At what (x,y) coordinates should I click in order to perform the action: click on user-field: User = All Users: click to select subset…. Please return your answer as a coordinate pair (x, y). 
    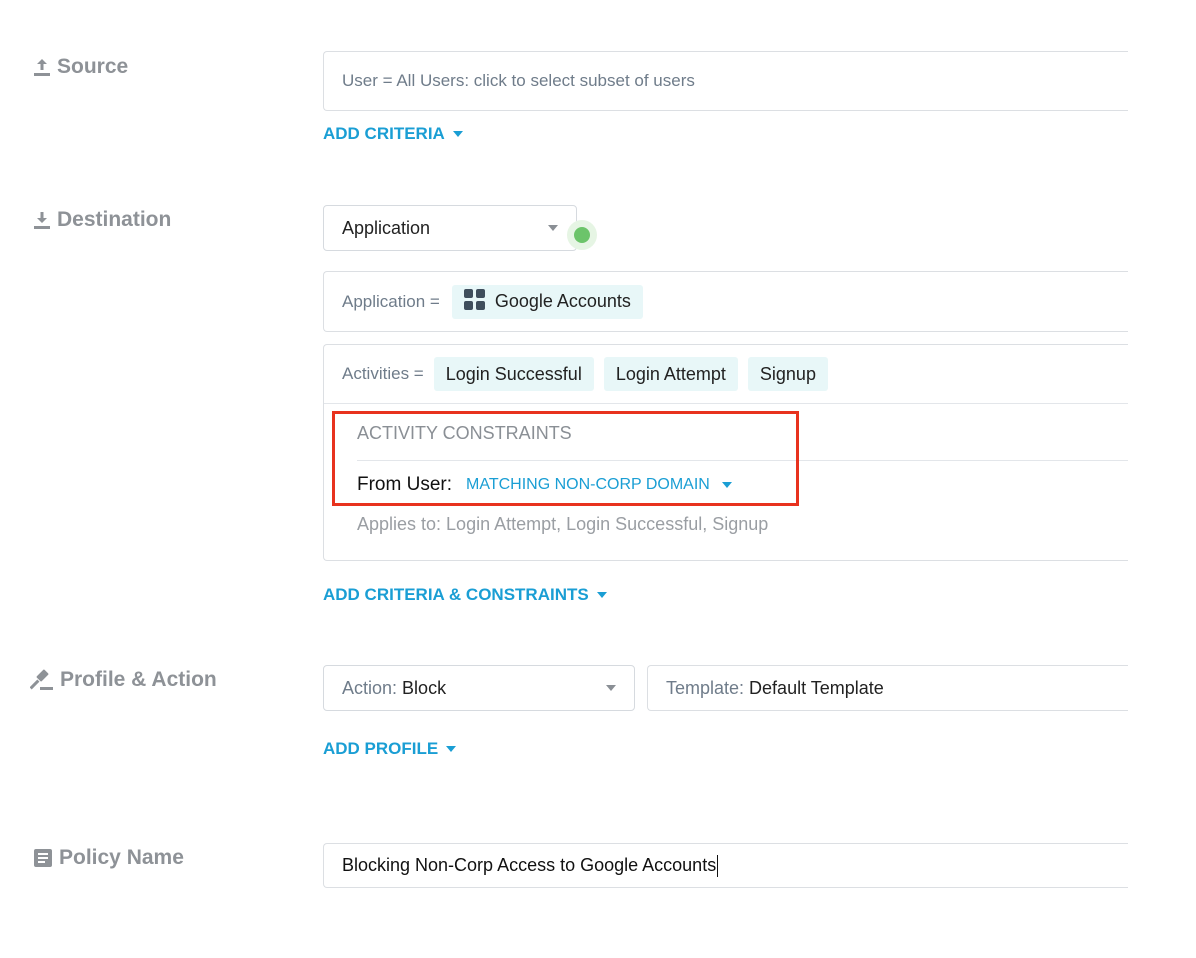
    Looking at the image, I should click on (725, 81).